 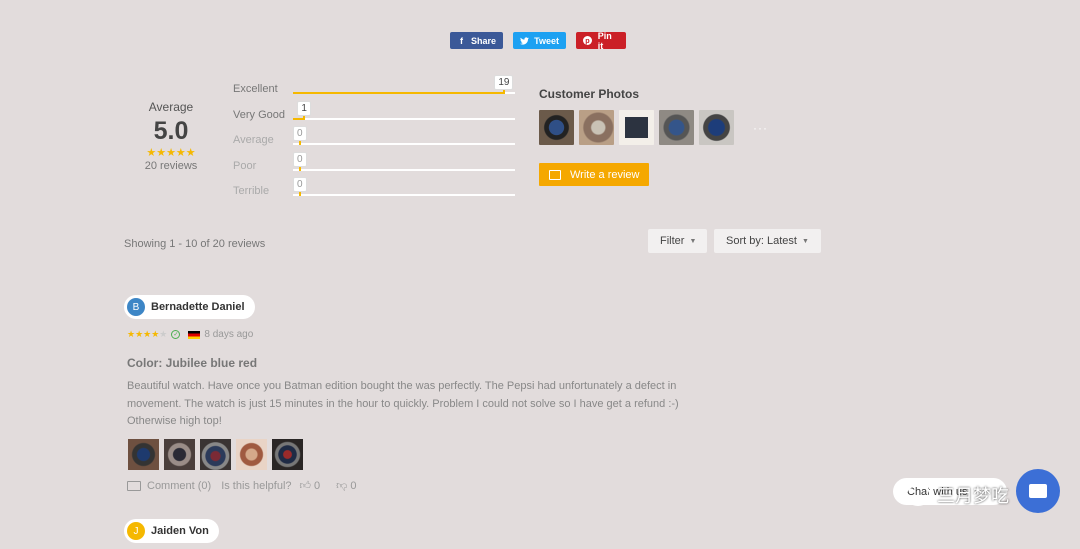 I want to click on reviewer-badge: J Jaiden Von, so click(x=171, y=531).